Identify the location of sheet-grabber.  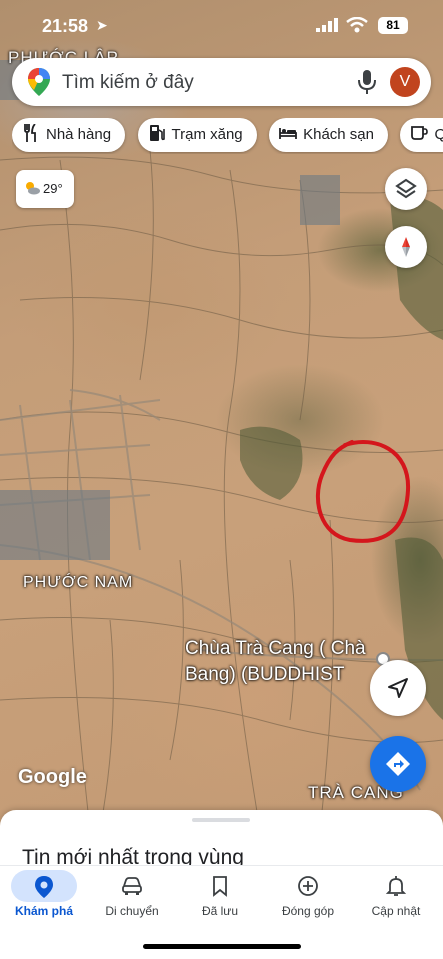
(221, 820).